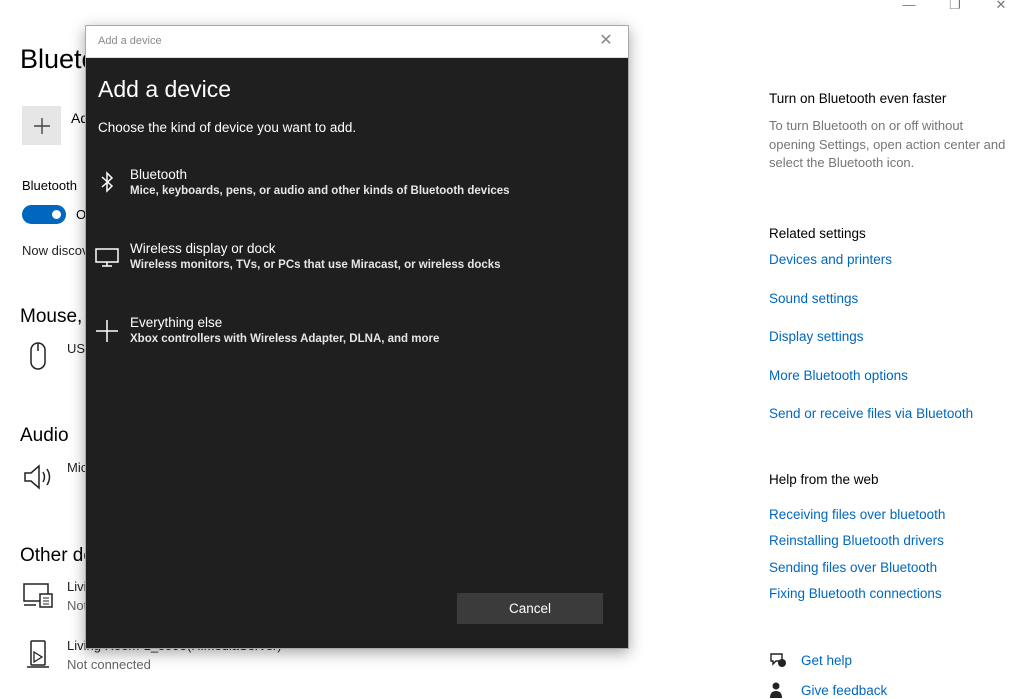 The width and height of the screenshot is (1024, 699). What do you see at coordinates (838, 375) in the screenshot?
I see `link-more-bluetooth-options: More Bluetooth options` at bounding box center [838, 375].